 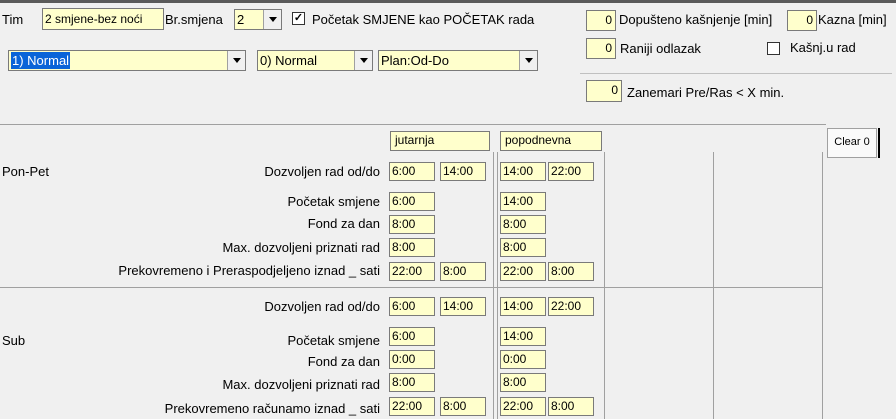 What do you see at coordinates (103, 19) in the screenshot?
I see `tim-field: 2 smjene-bez noći` at bounding box center [103, 19].